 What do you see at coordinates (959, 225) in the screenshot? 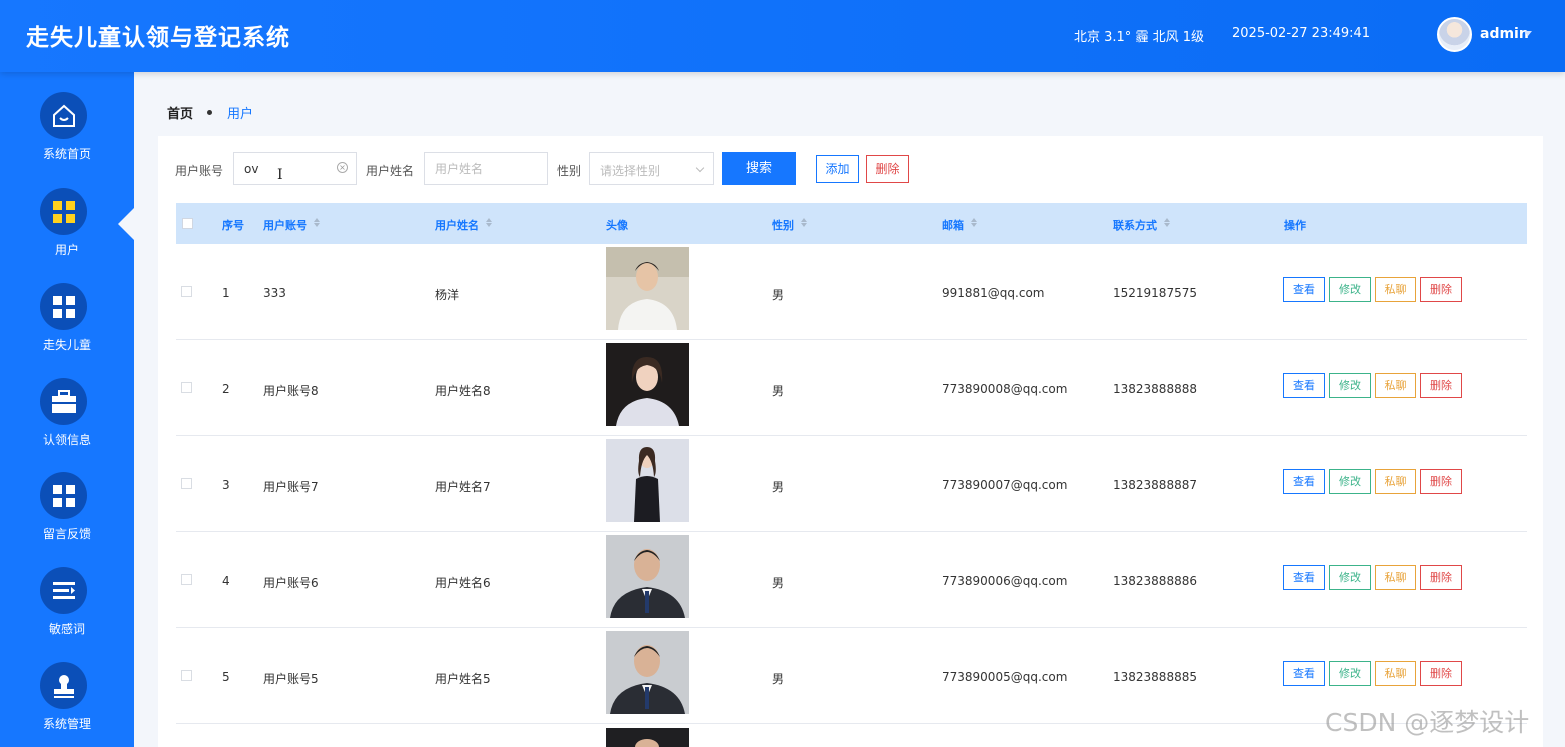
I see `column-header-email: 邮箱` at bounding box center [959, 225].